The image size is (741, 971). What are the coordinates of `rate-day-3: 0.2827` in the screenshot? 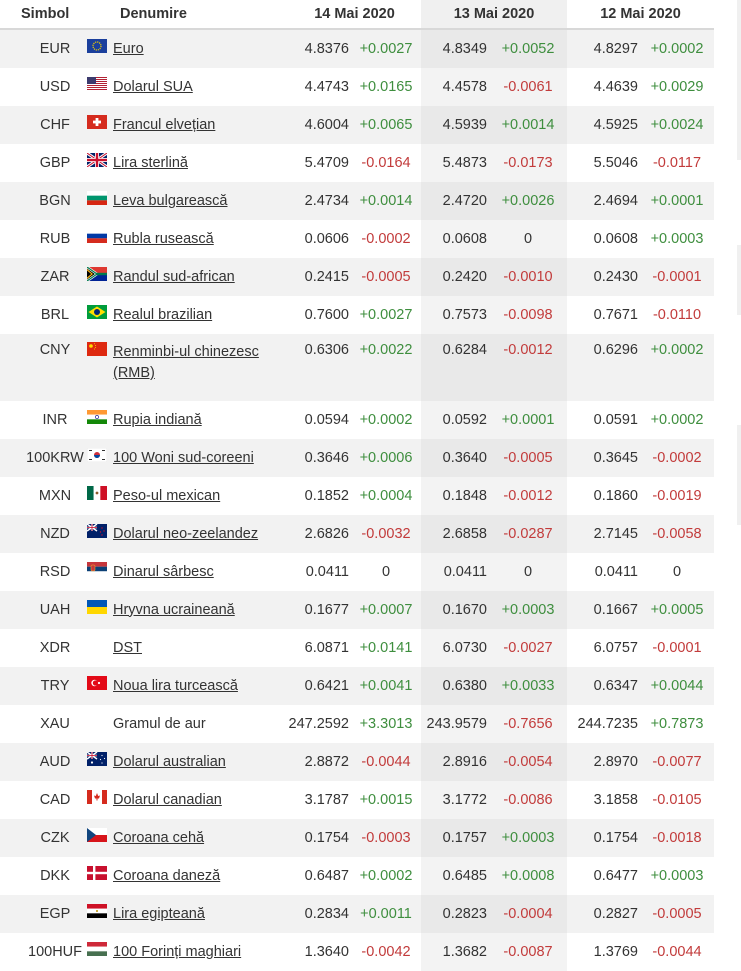 It's located at (603, 914).